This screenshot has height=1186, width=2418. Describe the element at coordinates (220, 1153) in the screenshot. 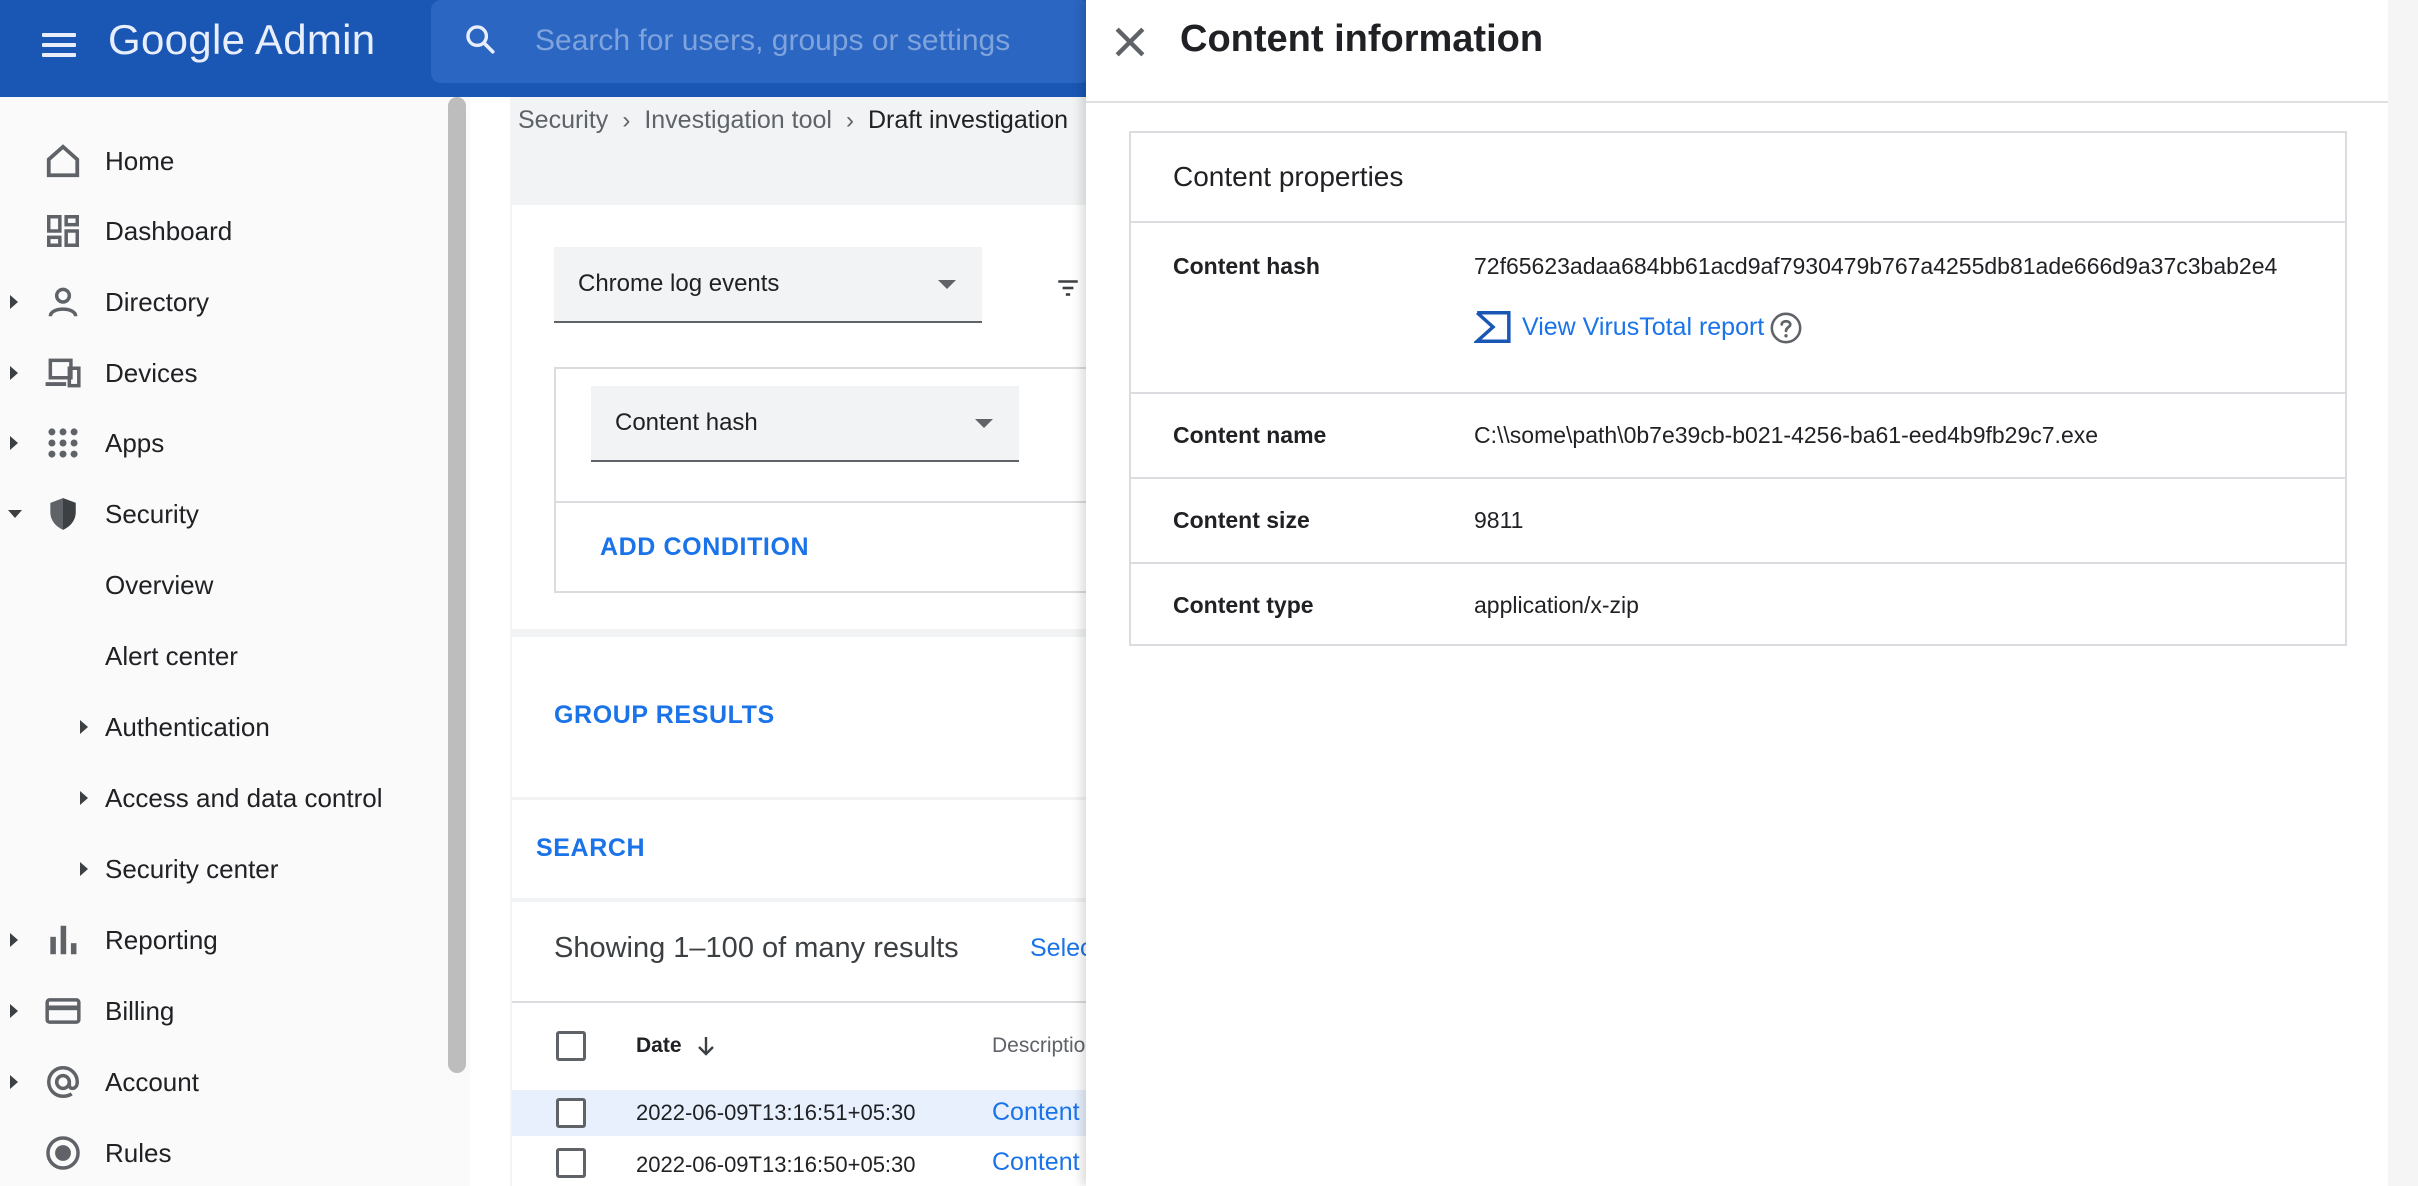

I see `sidebar-item-rules: Rules` at that location.